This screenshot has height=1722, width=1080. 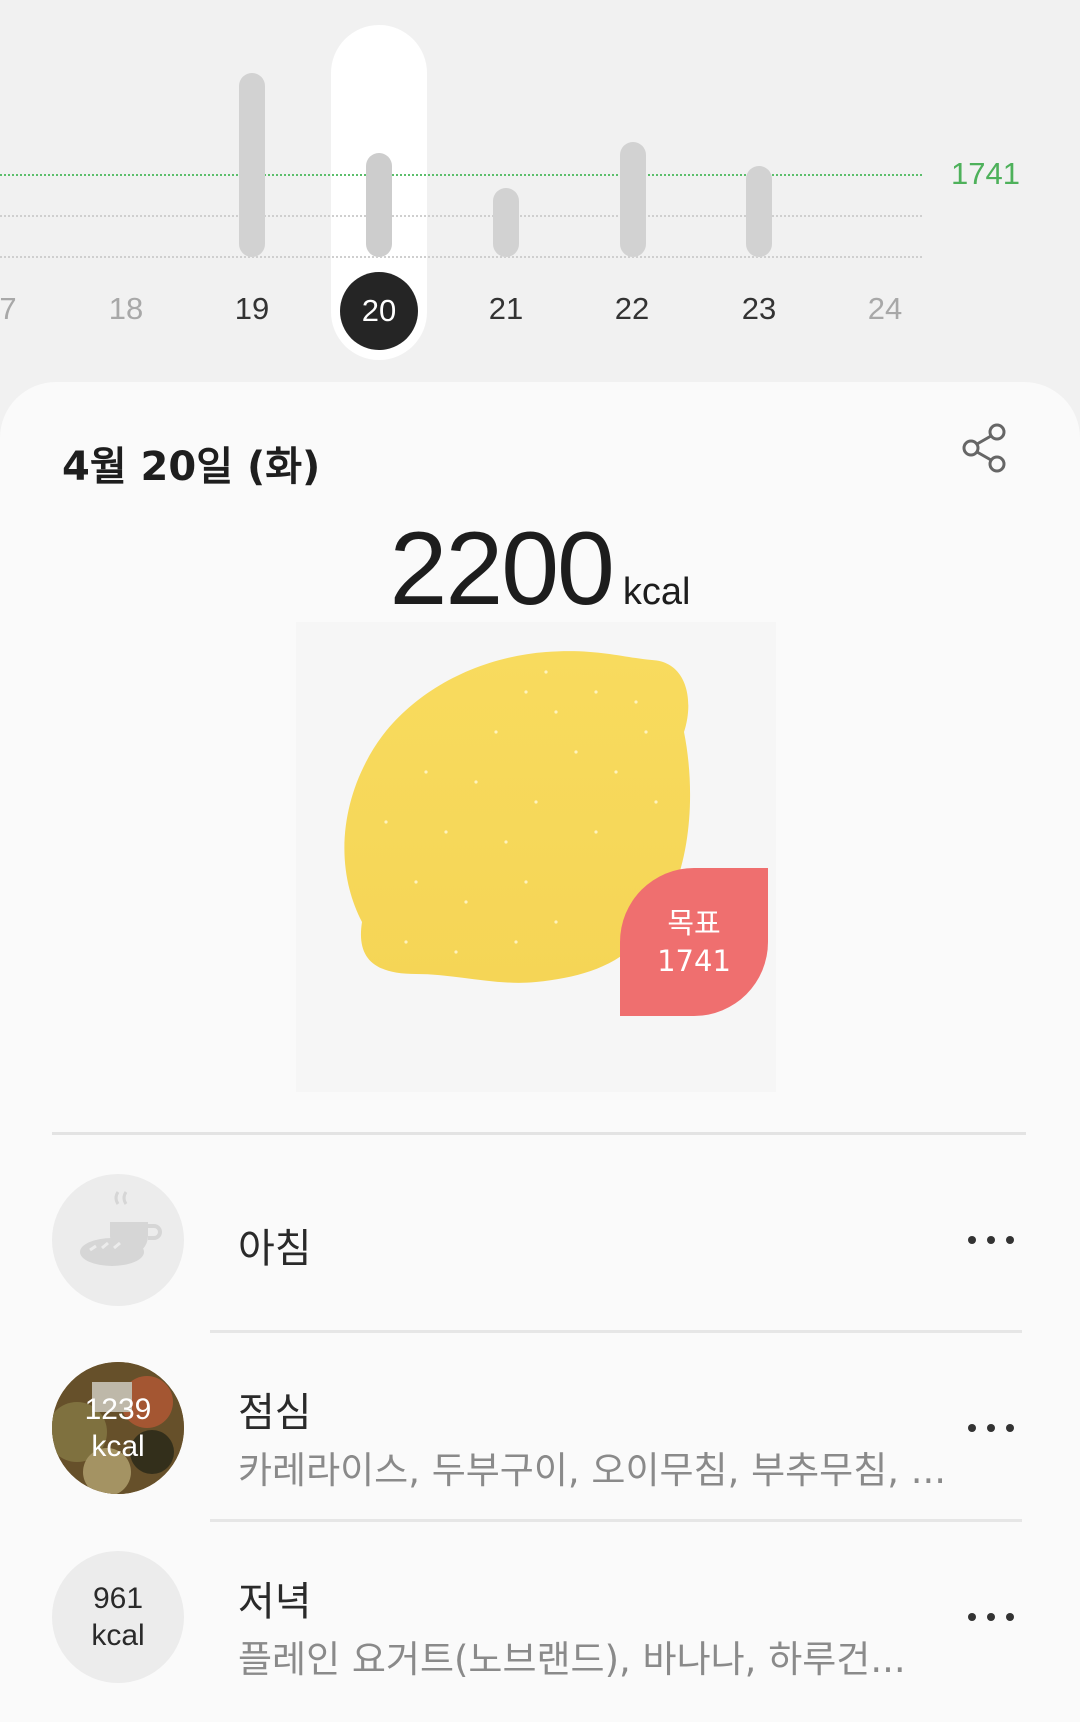 I want to click on meal-title: 저녁, so click(x=275, y=1602).